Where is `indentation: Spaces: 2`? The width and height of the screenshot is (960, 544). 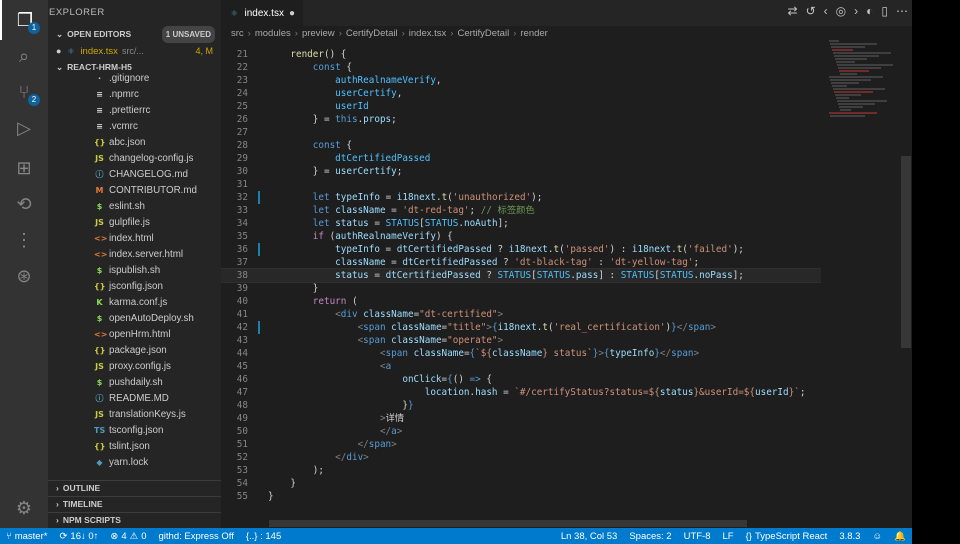 indentation: Spaces: 2 is located at coordinates (650, 536).